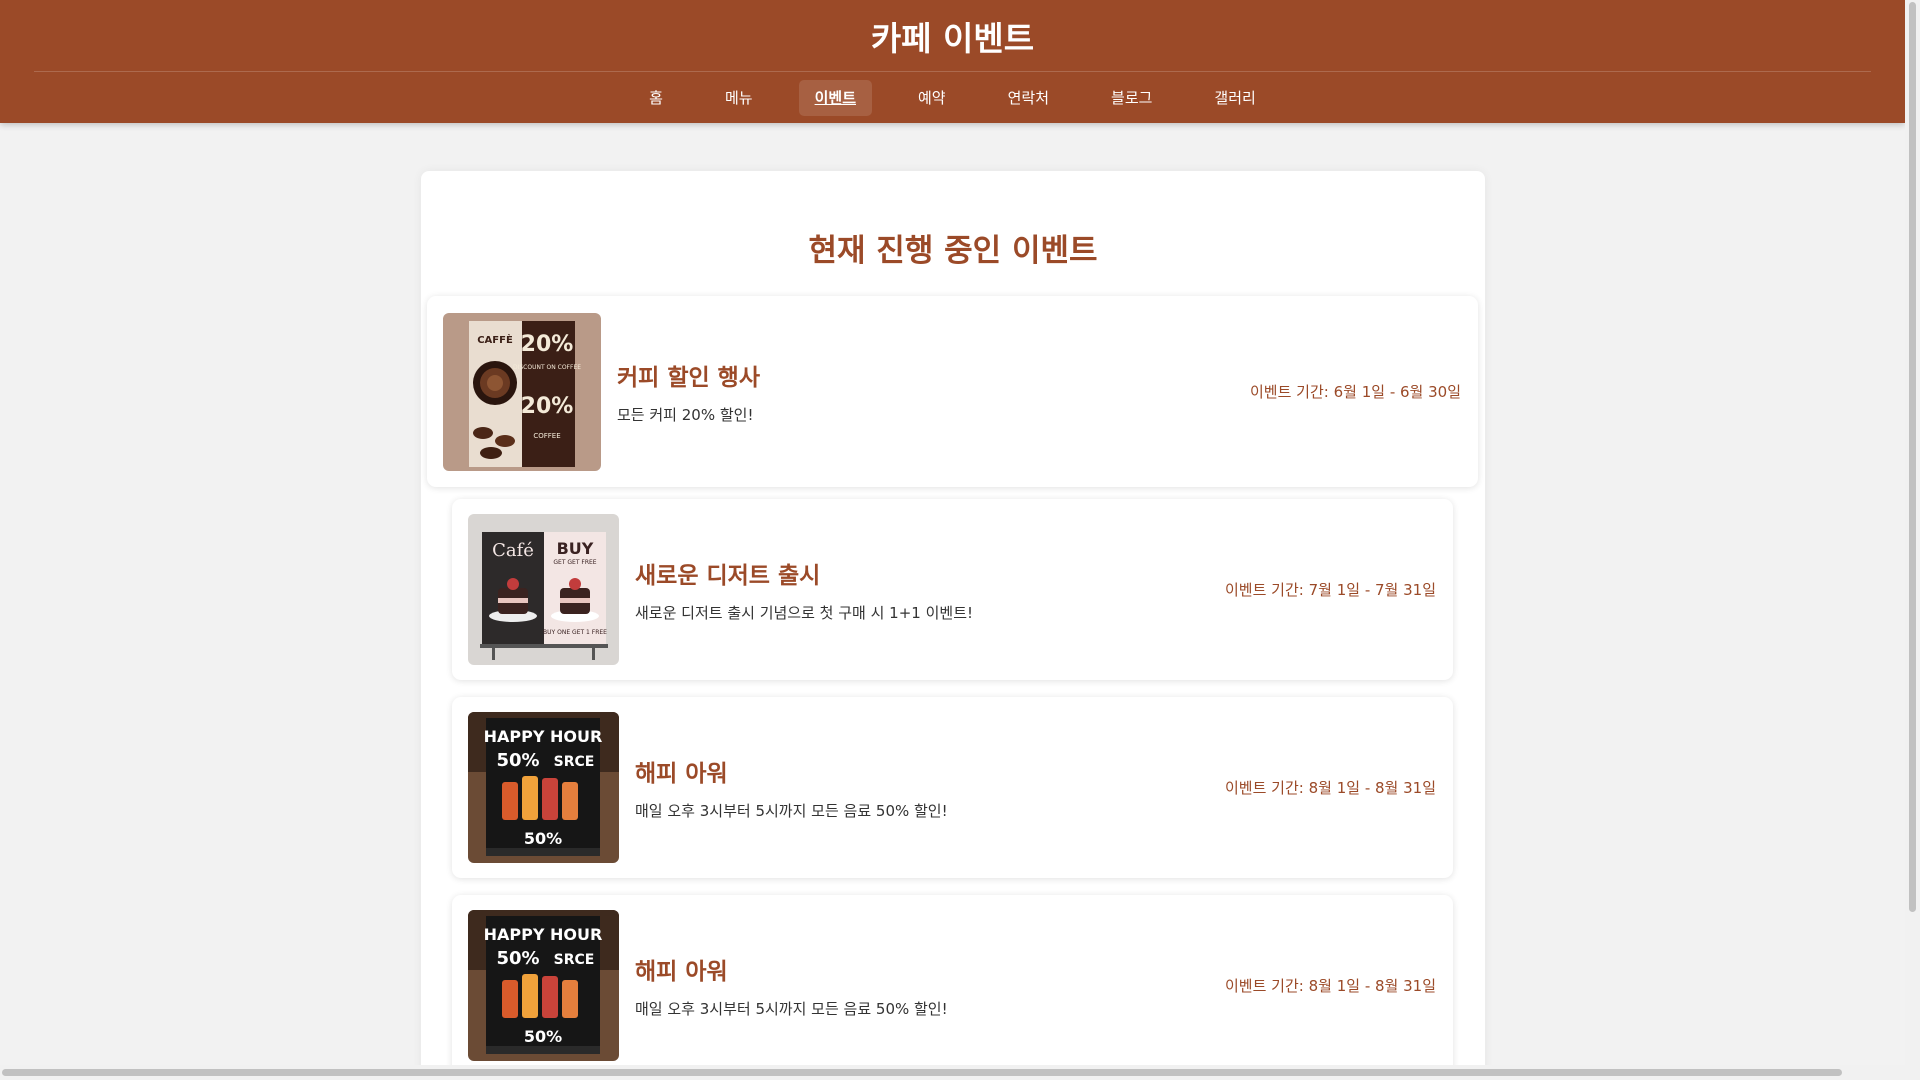 The image size is (1920, 1080). Describe the element at coordinates (574, 960) in the screenshot. I see `poster4-text-c: SRCE` at that location.